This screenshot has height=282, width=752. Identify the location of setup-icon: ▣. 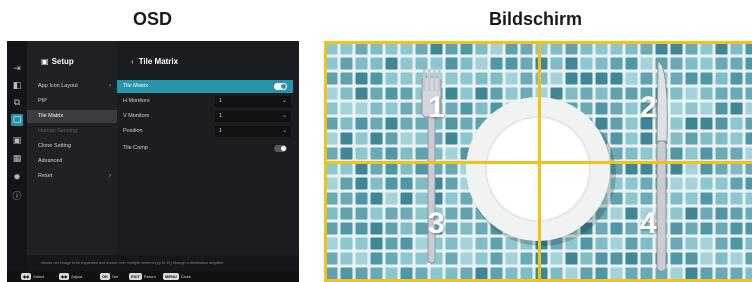
(17, 141).